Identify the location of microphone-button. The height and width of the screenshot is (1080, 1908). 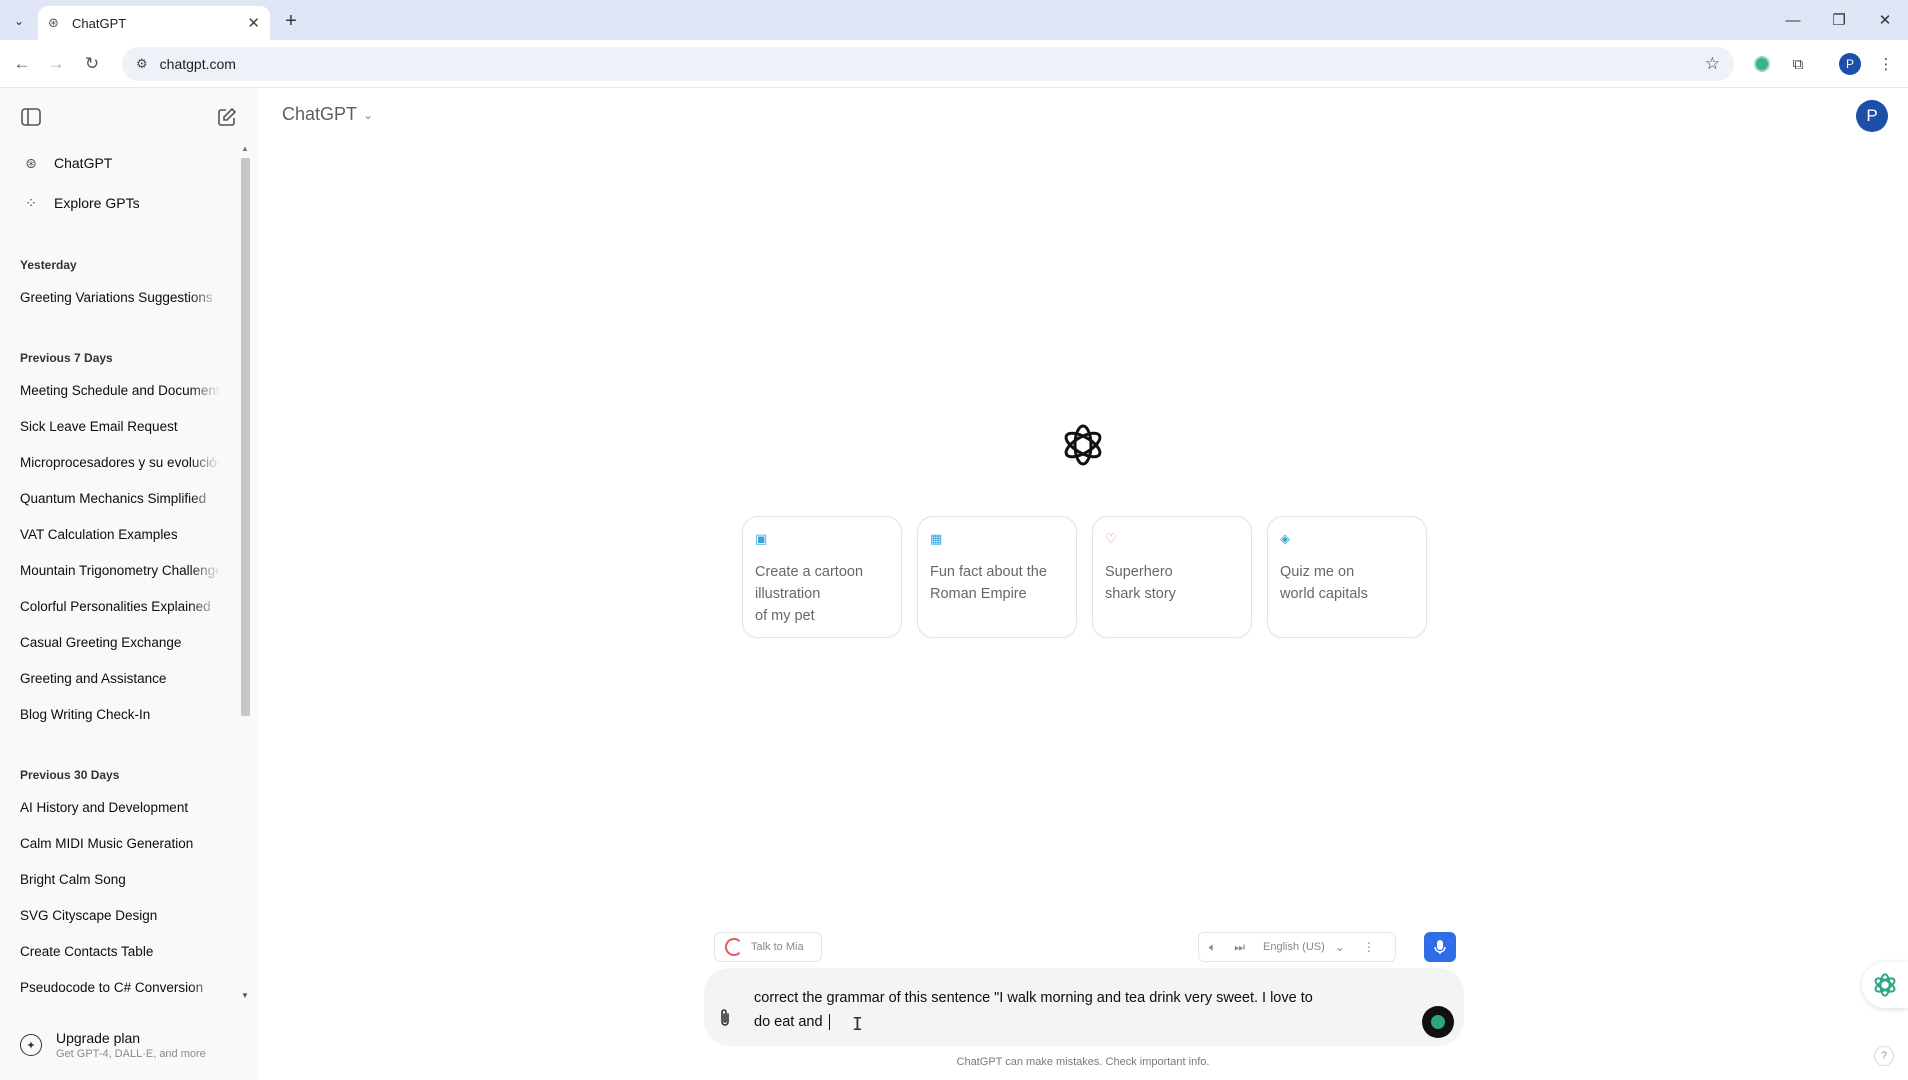
(1440, 947).